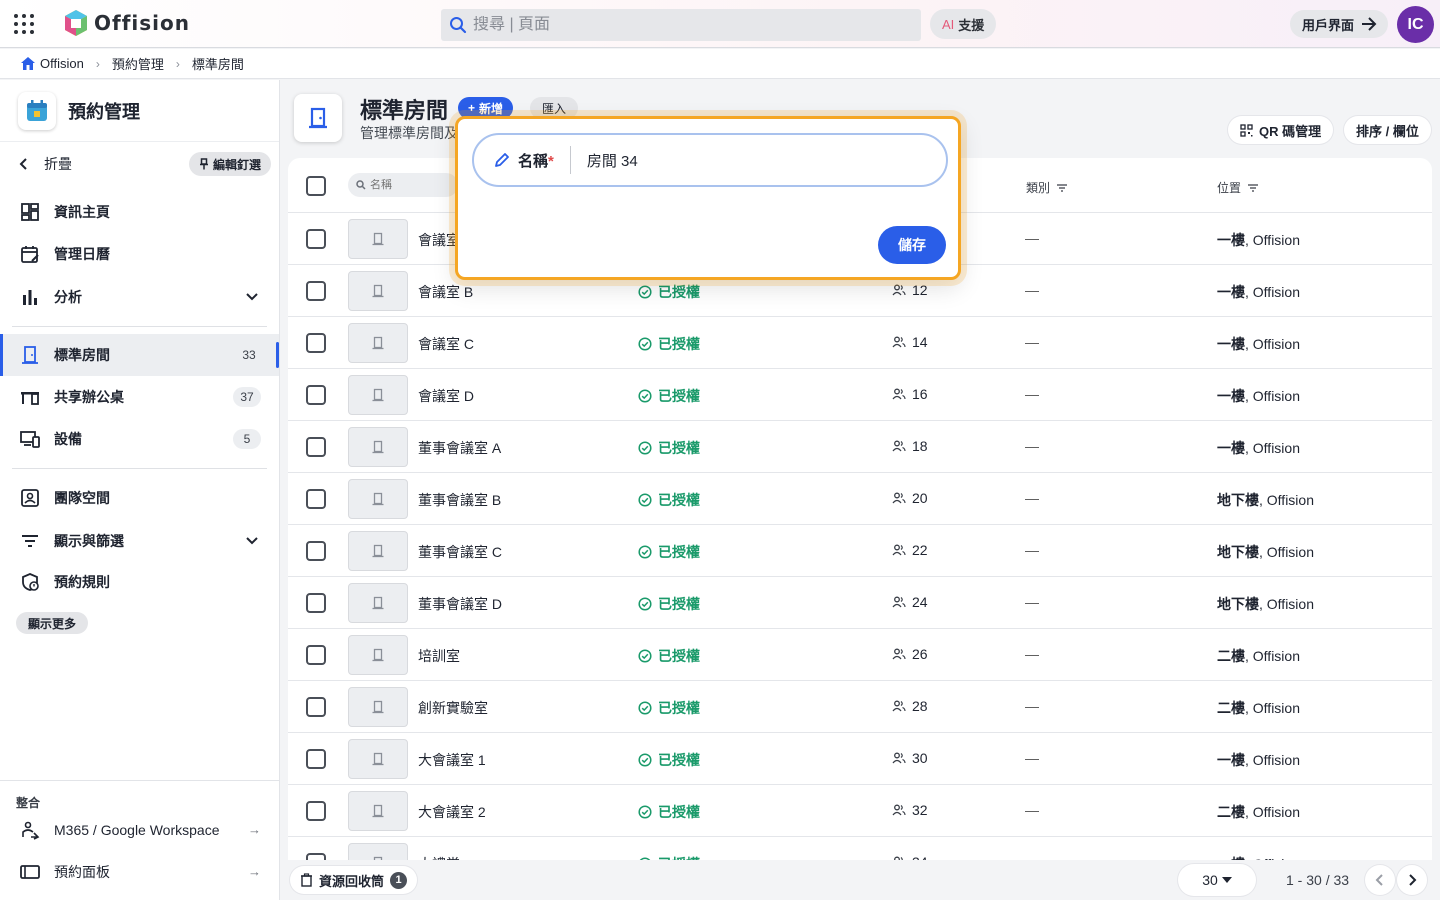 The image size is (1440, 900). I want to click on table-row: 董事會議室 A 已授權 18 — 一樓, Offision, so click(860, 447).